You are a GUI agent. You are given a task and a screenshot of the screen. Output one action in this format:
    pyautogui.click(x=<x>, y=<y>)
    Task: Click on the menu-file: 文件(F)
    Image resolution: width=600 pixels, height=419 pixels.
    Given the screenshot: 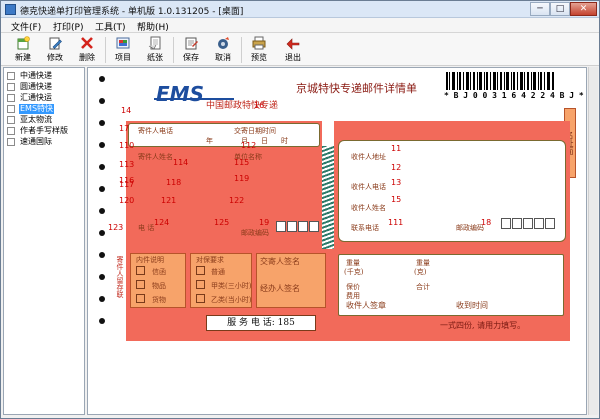 What is the action you would take?
    pyautogui.click(x=26, y=26)
    